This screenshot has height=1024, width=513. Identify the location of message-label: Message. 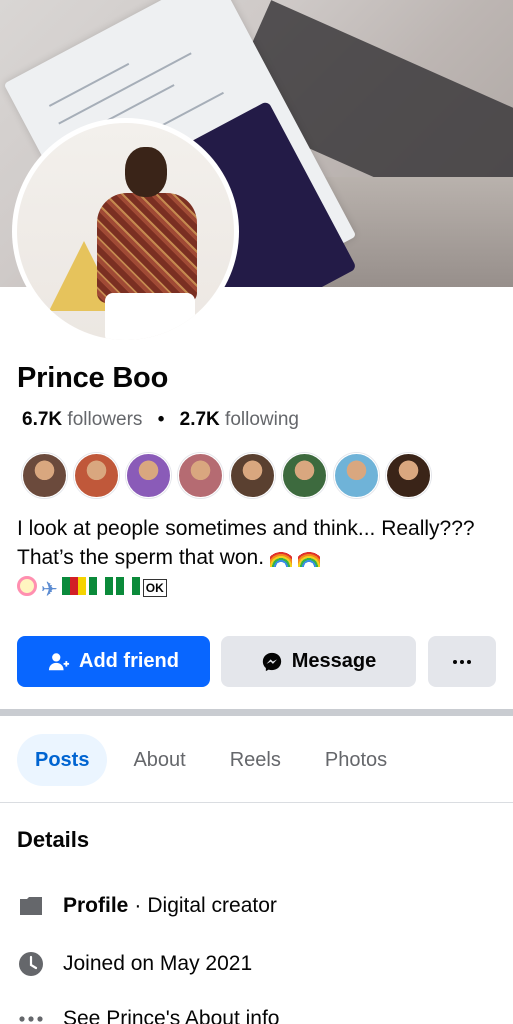
(334, 661).